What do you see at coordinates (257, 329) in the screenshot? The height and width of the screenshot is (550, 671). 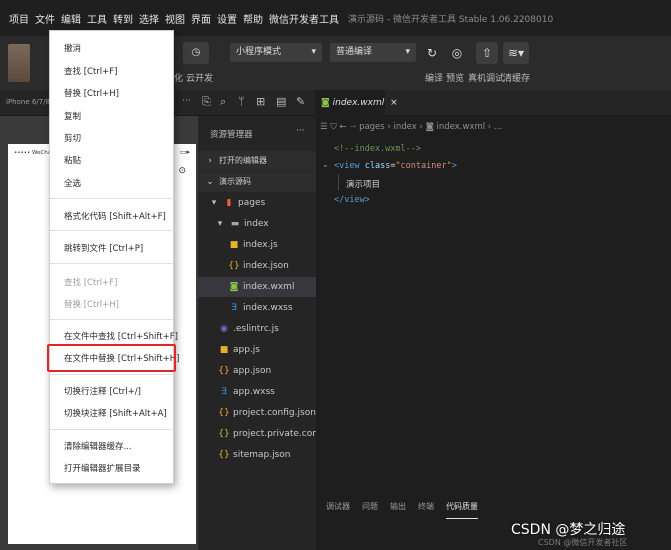 I see `tree-file-eslintrc: ◉ .eslintrc.js` at bounding box center [257, 329].